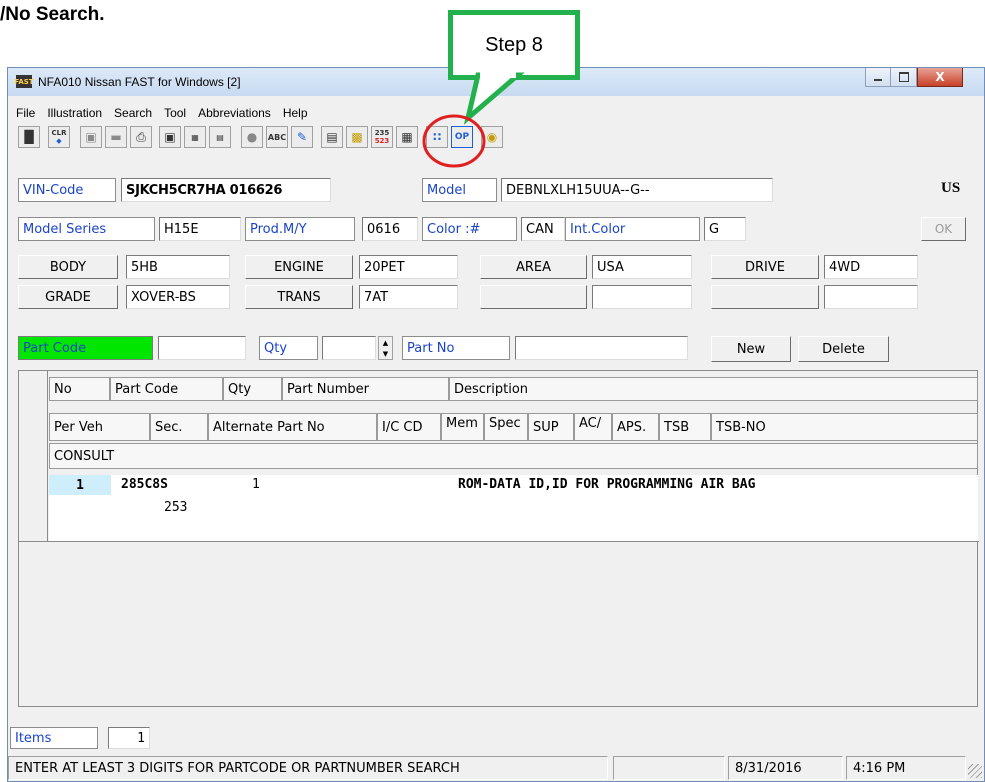 This screenshot has height=782, width=985. Describe the element at coordinates (59, 137) in the screenshot. I see `clear-icon: CLR ◆` at that location.